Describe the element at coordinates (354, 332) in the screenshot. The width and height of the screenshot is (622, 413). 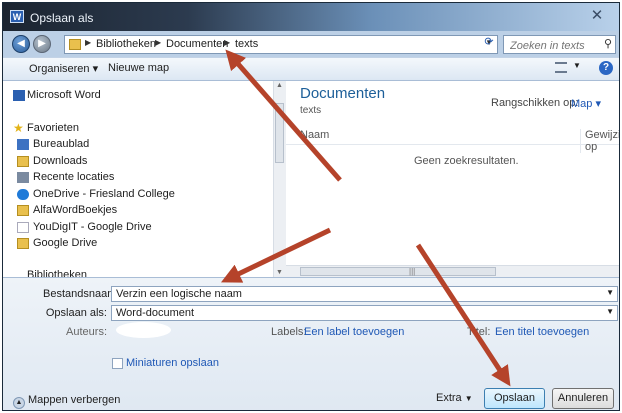
I see `add-label-link: Een label toevoegen` at that location.